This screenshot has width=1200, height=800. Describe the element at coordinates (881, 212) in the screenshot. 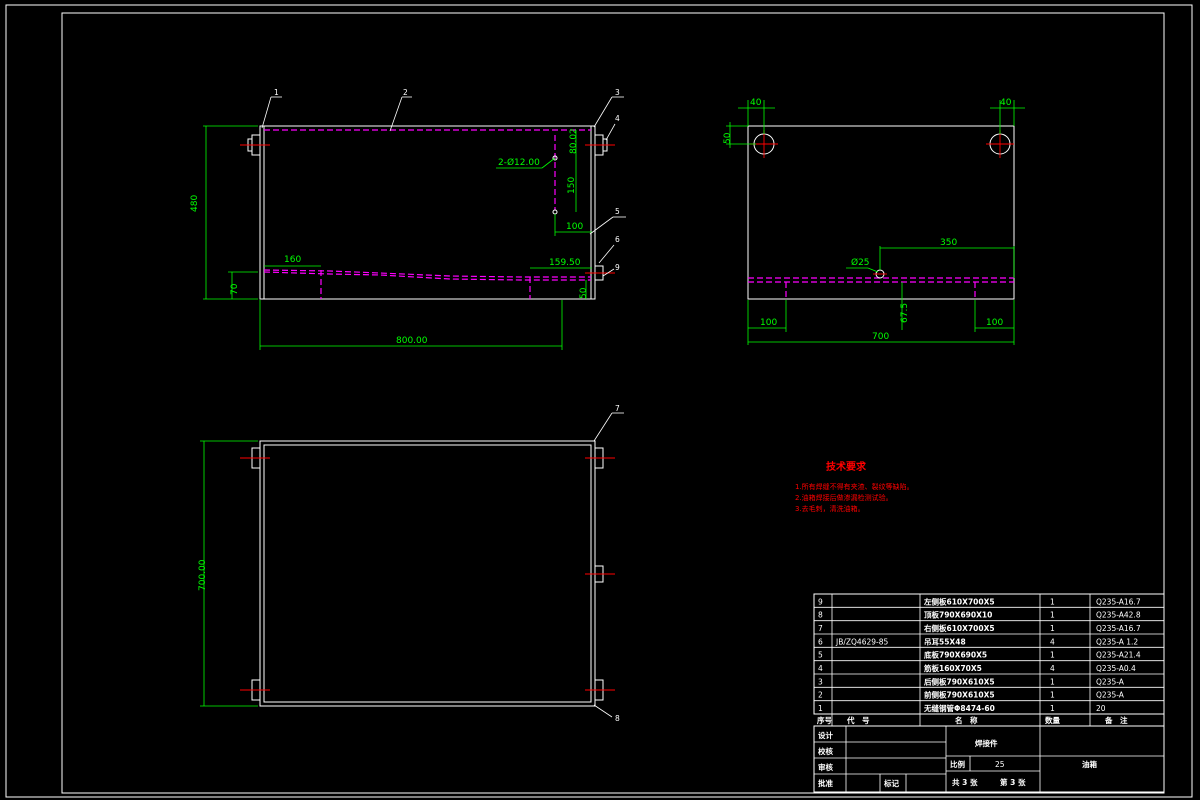

I see `side-tank-outline` at that location.